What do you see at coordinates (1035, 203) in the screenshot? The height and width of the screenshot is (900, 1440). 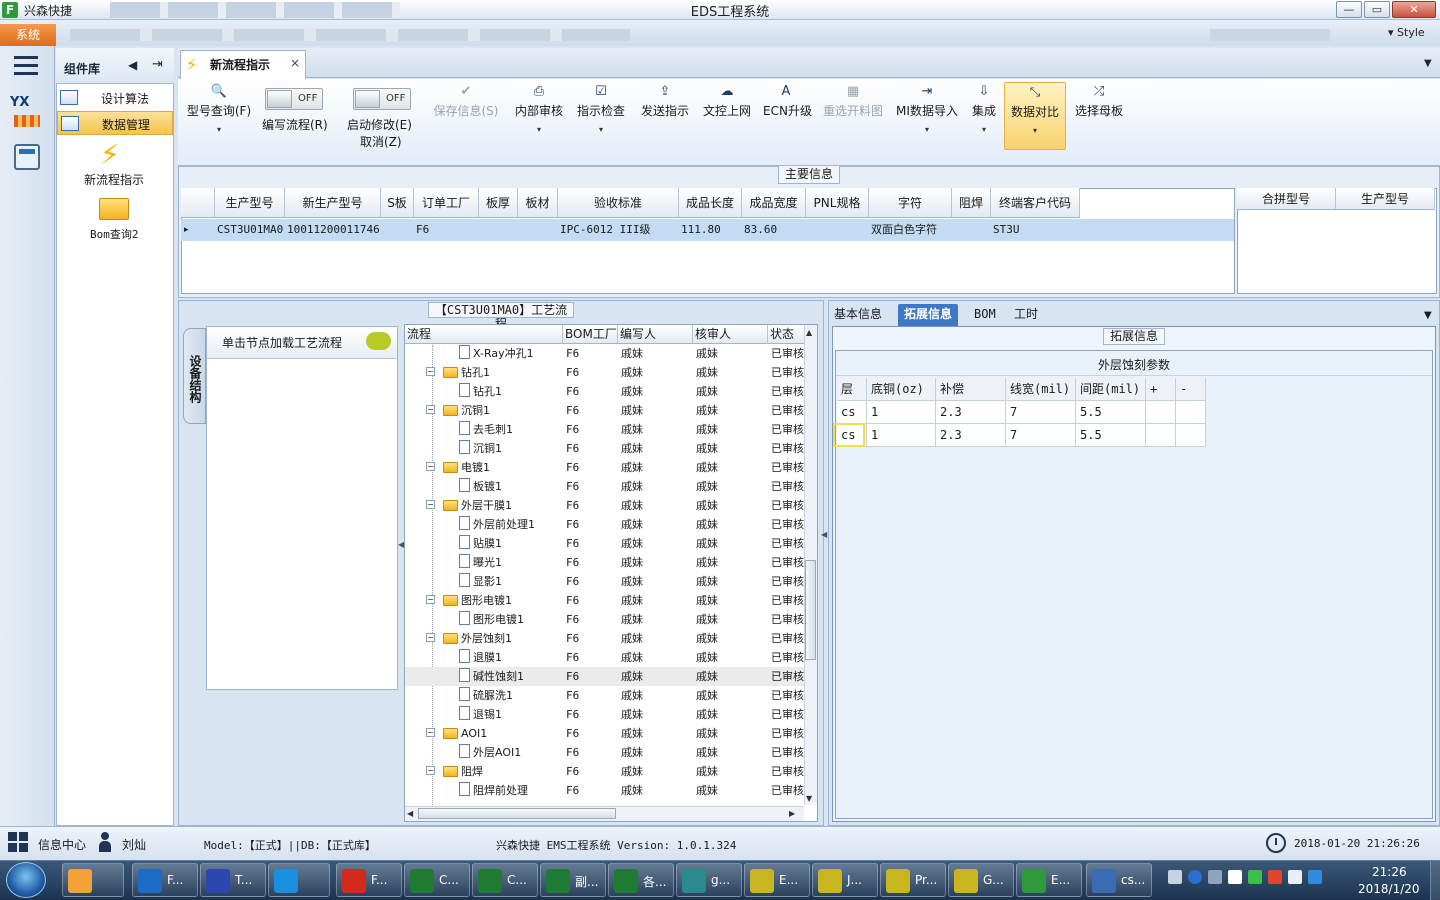 I see `column-header: 终端客户代码` at bounding box center [1035, 203].